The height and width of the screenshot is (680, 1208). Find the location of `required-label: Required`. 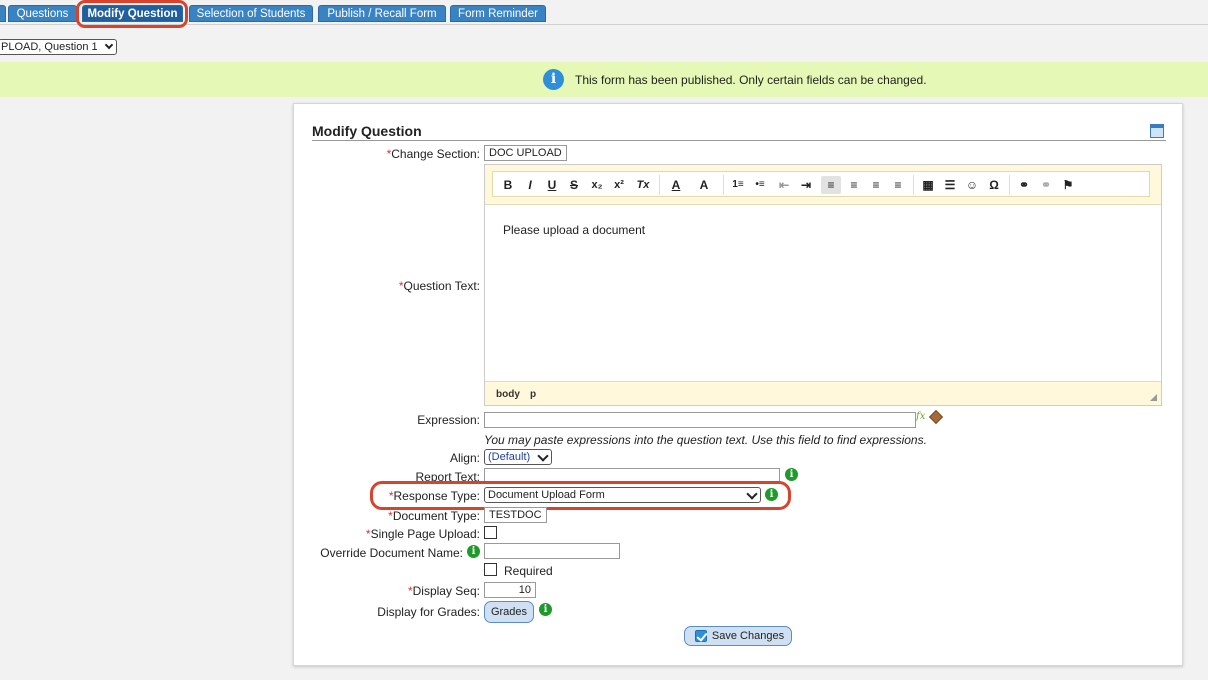

required-label: Required is located at coordinates (528, 571).